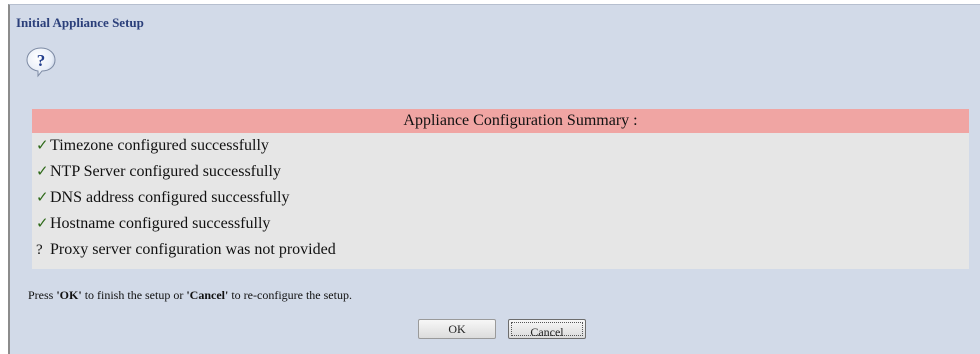 The width and height of the screenshot is (980, 354). I want to click on cancel-button: Cancel, so click(547, 329).